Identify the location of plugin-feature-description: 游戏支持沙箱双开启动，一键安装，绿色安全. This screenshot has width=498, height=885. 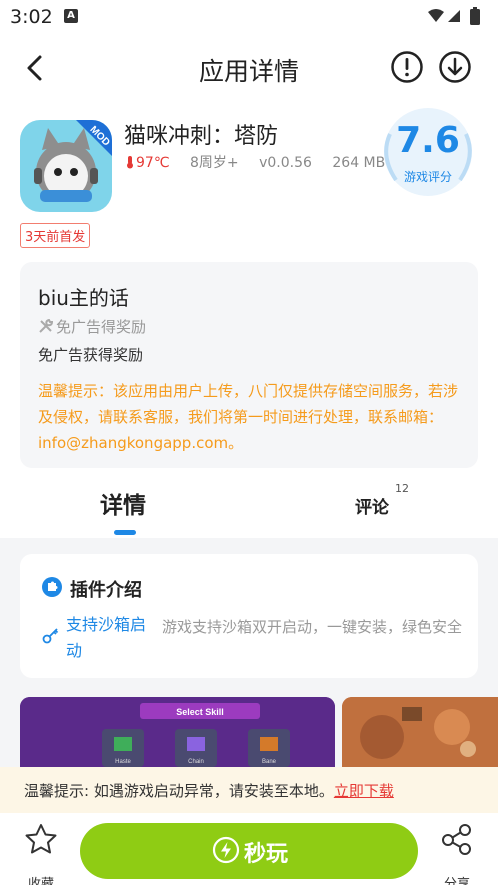
(312, 627).